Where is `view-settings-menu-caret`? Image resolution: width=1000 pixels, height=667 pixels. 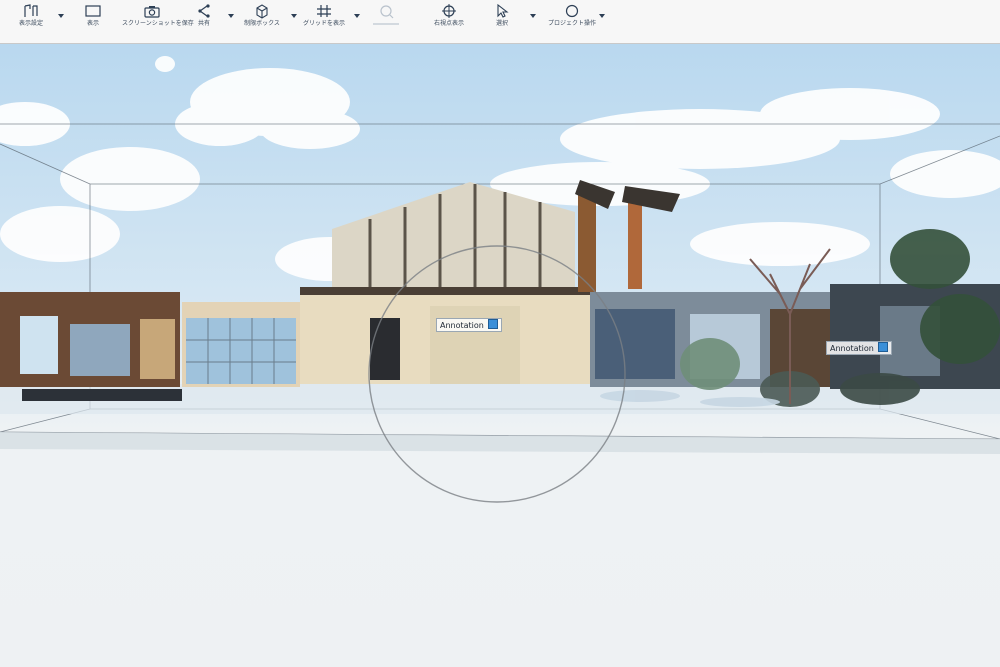 view-settings-menu-caret is located at coordinates (61, 16).